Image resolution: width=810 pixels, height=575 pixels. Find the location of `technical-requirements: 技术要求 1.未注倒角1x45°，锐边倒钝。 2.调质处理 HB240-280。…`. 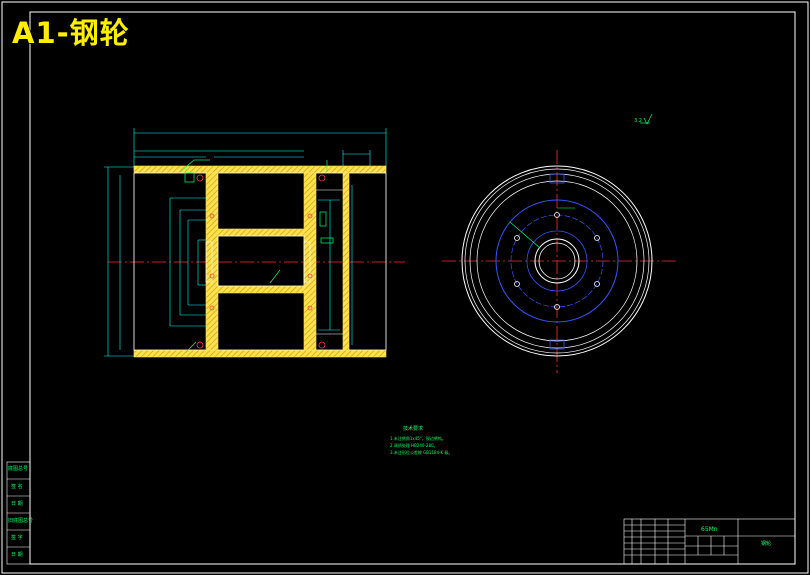

technical-requirements: 技术要求 1.未注倒角1x45°，锐边倒钝。 2.调质处理 HB240-280。… is located at coordinates (421, 440).